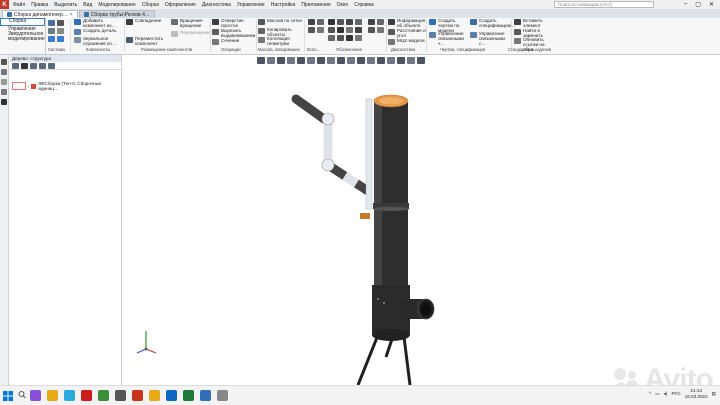 The image size is (720, 405). I want to click on maximize-icon: ▢, so click(698, 4).